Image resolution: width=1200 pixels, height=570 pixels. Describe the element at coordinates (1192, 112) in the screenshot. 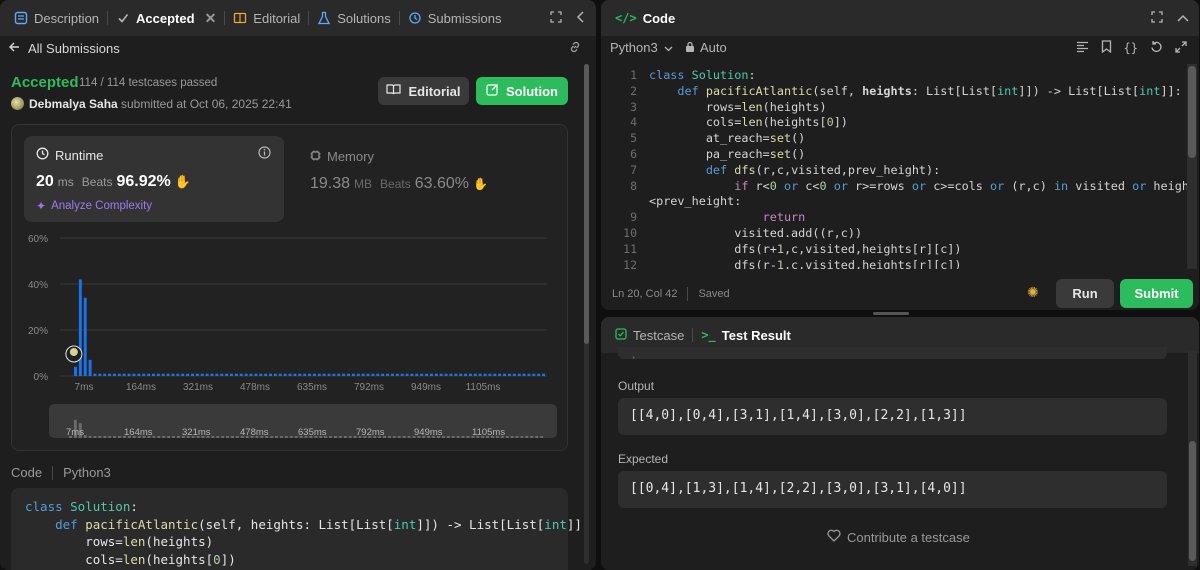

I see `editor-scrollbar-thumb` at that location.